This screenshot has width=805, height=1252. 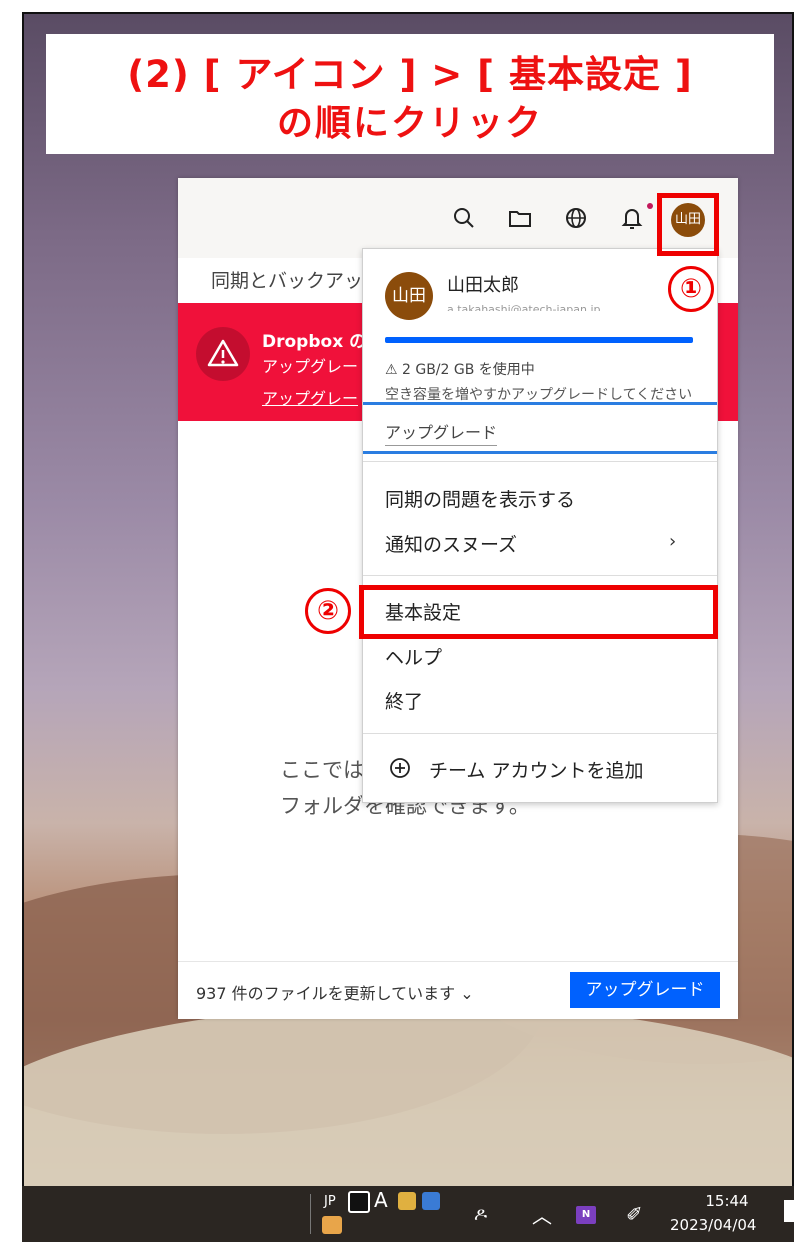 I want to click on clock-time: 15:44, so click(x=727, y=1201).